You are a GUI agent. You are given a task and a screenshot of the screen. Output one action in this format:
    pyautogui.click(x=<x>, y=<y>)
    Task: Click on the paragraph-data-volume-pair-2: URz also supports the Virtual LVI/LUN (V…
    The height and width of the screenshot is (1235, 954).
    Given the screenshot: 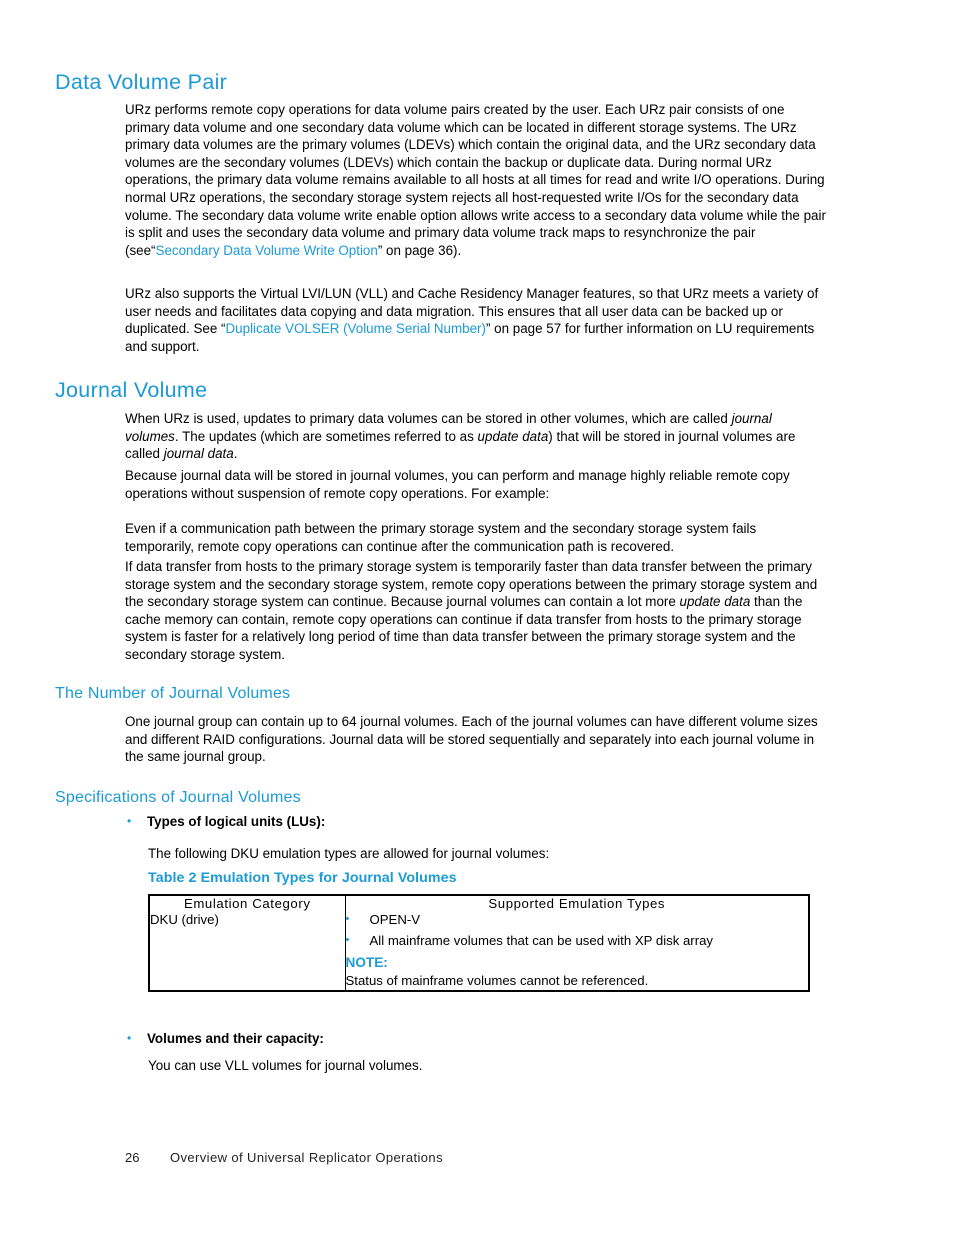 What is the action you would take?
    pyautogui.click(x=481, y=320)
    